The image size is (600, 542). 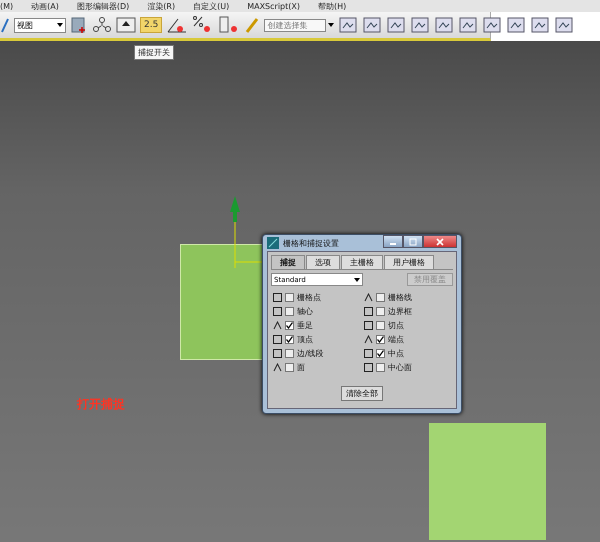 What do you see at coordinates (310, 353) in the screenshot?
I see `snap-label: 边/线段` at bounding box center [310, 353].